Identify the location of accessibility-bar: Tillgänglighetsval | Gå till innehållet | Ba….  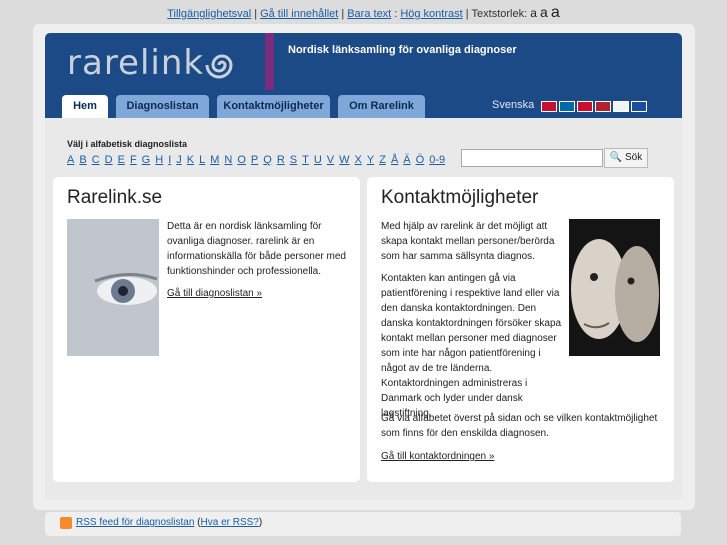
(363, 12).